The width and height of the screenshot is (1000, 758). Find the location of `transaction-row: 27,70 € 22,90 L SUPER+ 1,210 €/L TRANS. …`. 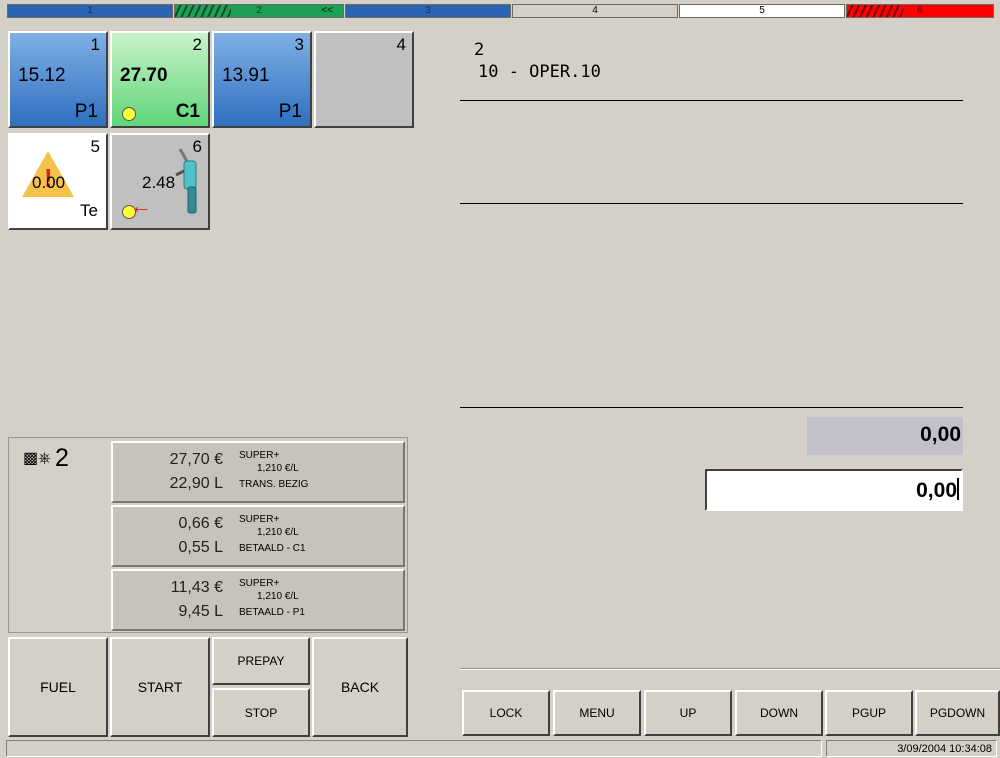

transaction-row: 27,70 € 22,90 L SUPER+ 1,210 €/L TRANS. … is located at coordinates (258, 472).